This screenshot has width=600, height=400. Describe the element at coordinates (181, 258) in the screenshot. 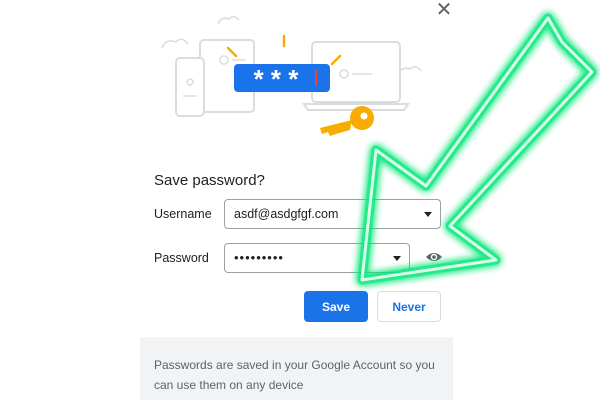

I see `password-label: Password` at that location.